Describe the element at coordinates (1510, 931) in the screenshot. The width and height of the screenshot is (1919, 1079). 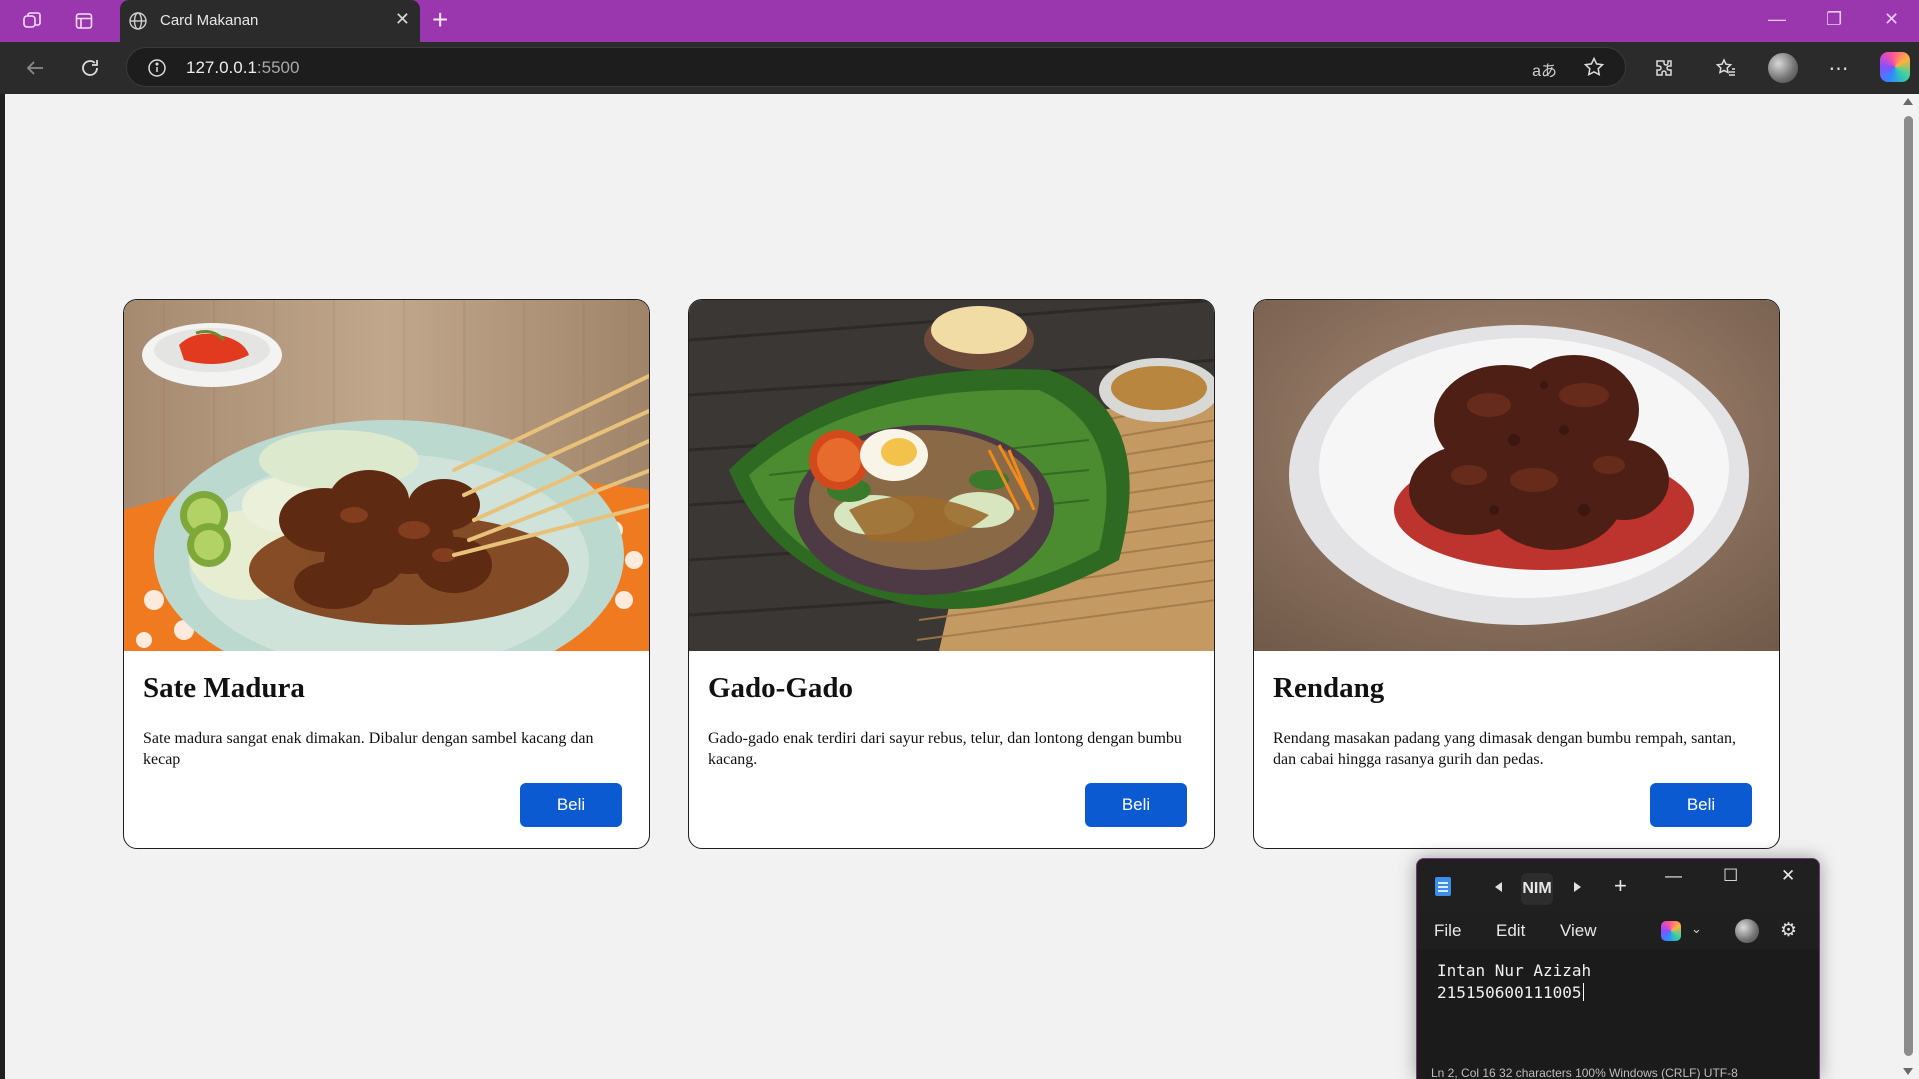
I see `menu-edit: Edit` at that location.